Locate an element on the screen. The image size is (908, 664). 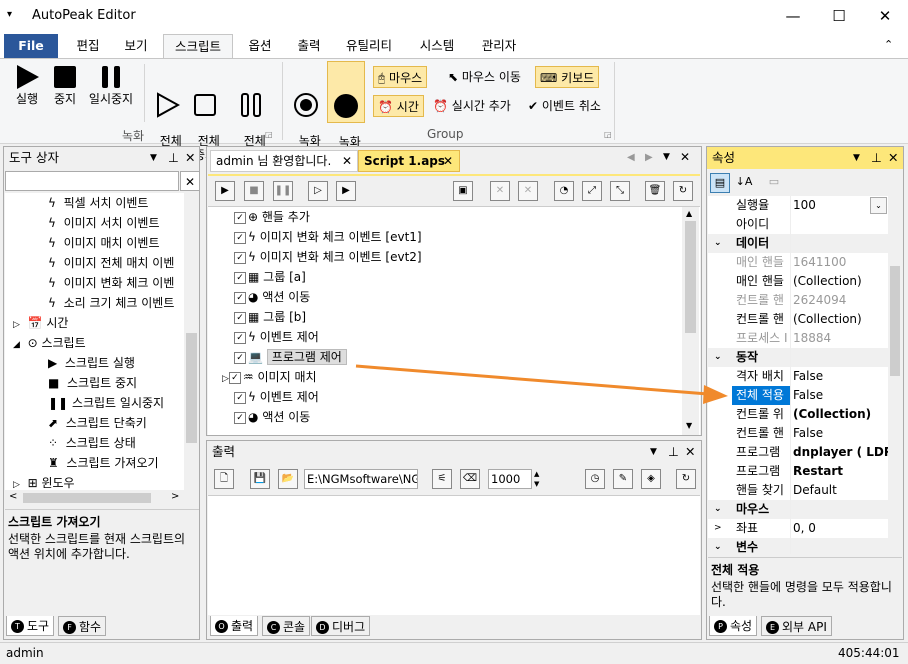
property-row: 매인 핸들 (Collection) is located at coordinates (805, 281).